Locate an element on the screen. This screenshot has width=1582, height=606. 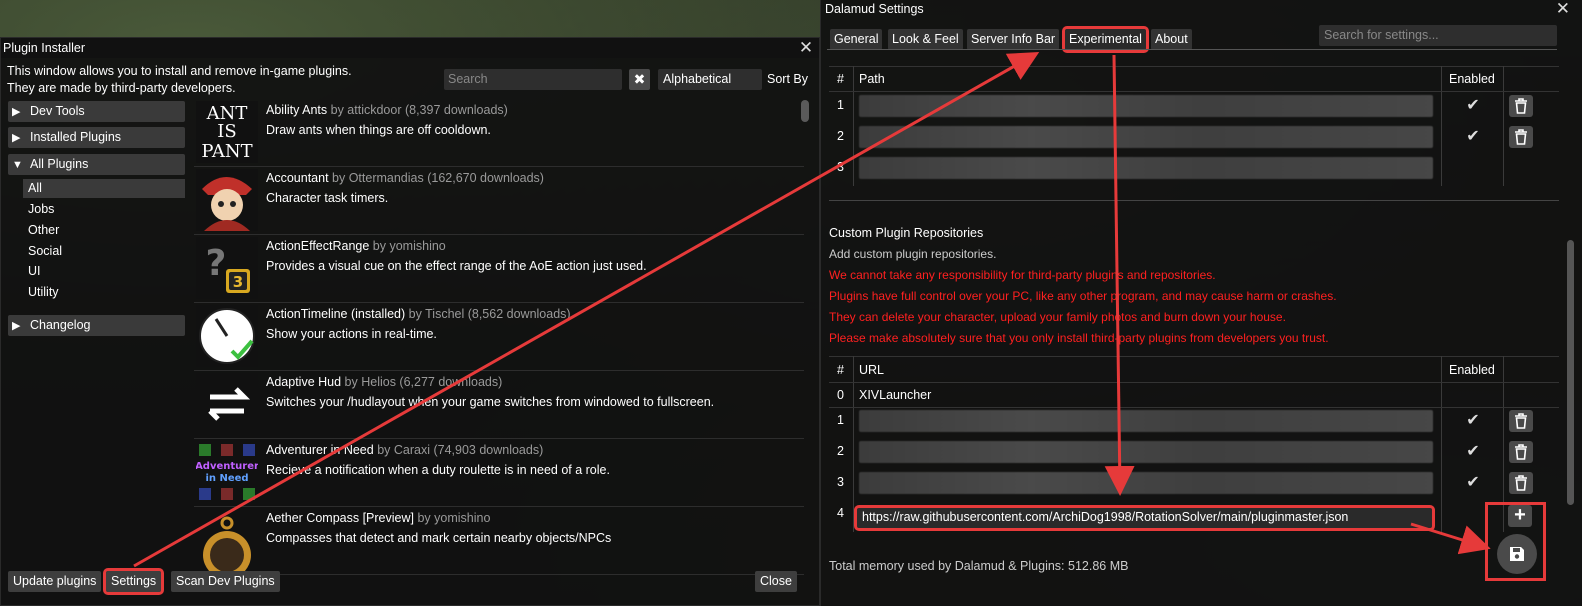
ability-ants-thumbnail: ANT IS PANT is located at coordinates (227, 132).